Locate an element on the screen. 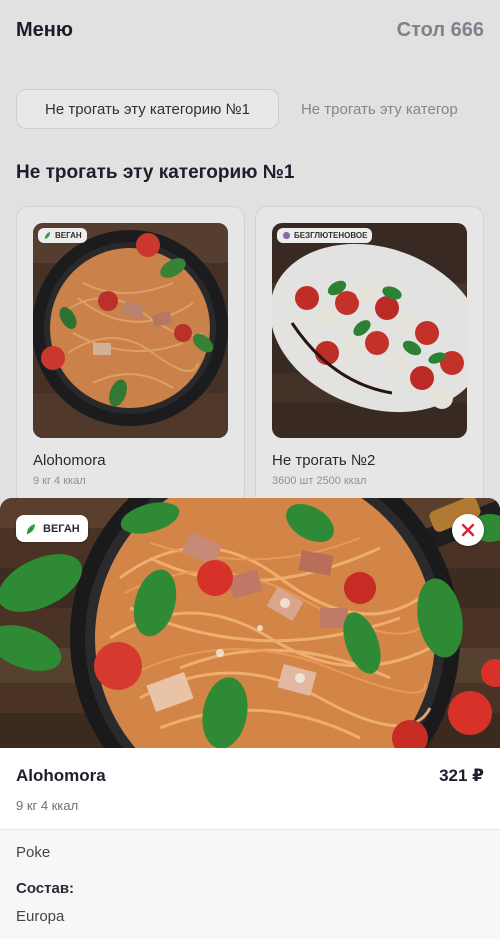  leaf-icon is located at coordinates (31, 529).